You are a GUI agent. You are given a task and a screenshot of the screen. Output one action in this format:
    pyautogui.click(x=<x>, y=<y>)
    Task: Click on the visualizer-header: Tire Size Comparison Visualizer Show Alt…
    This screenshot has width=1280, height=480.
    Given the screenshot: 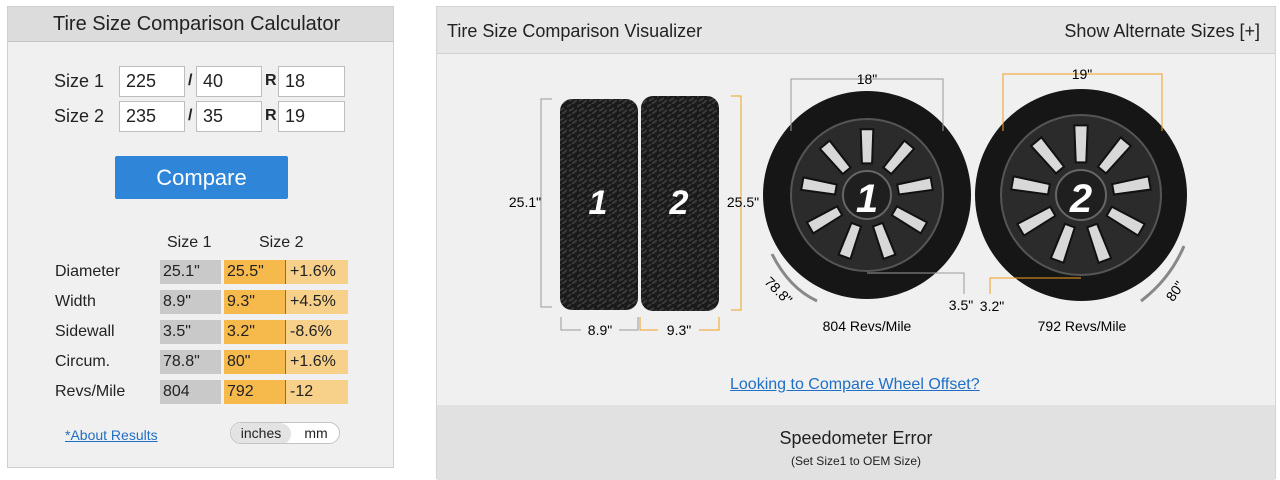 What is the action you would take?
    pyautogui.click(x=856, y=30)
    